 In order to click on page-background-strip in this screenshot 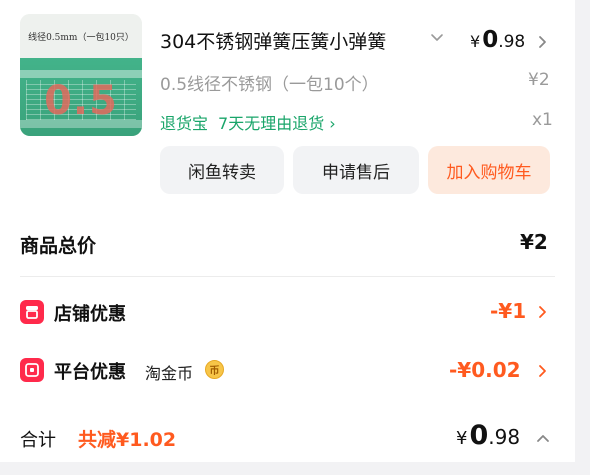, I will do `click(582, 237)`.